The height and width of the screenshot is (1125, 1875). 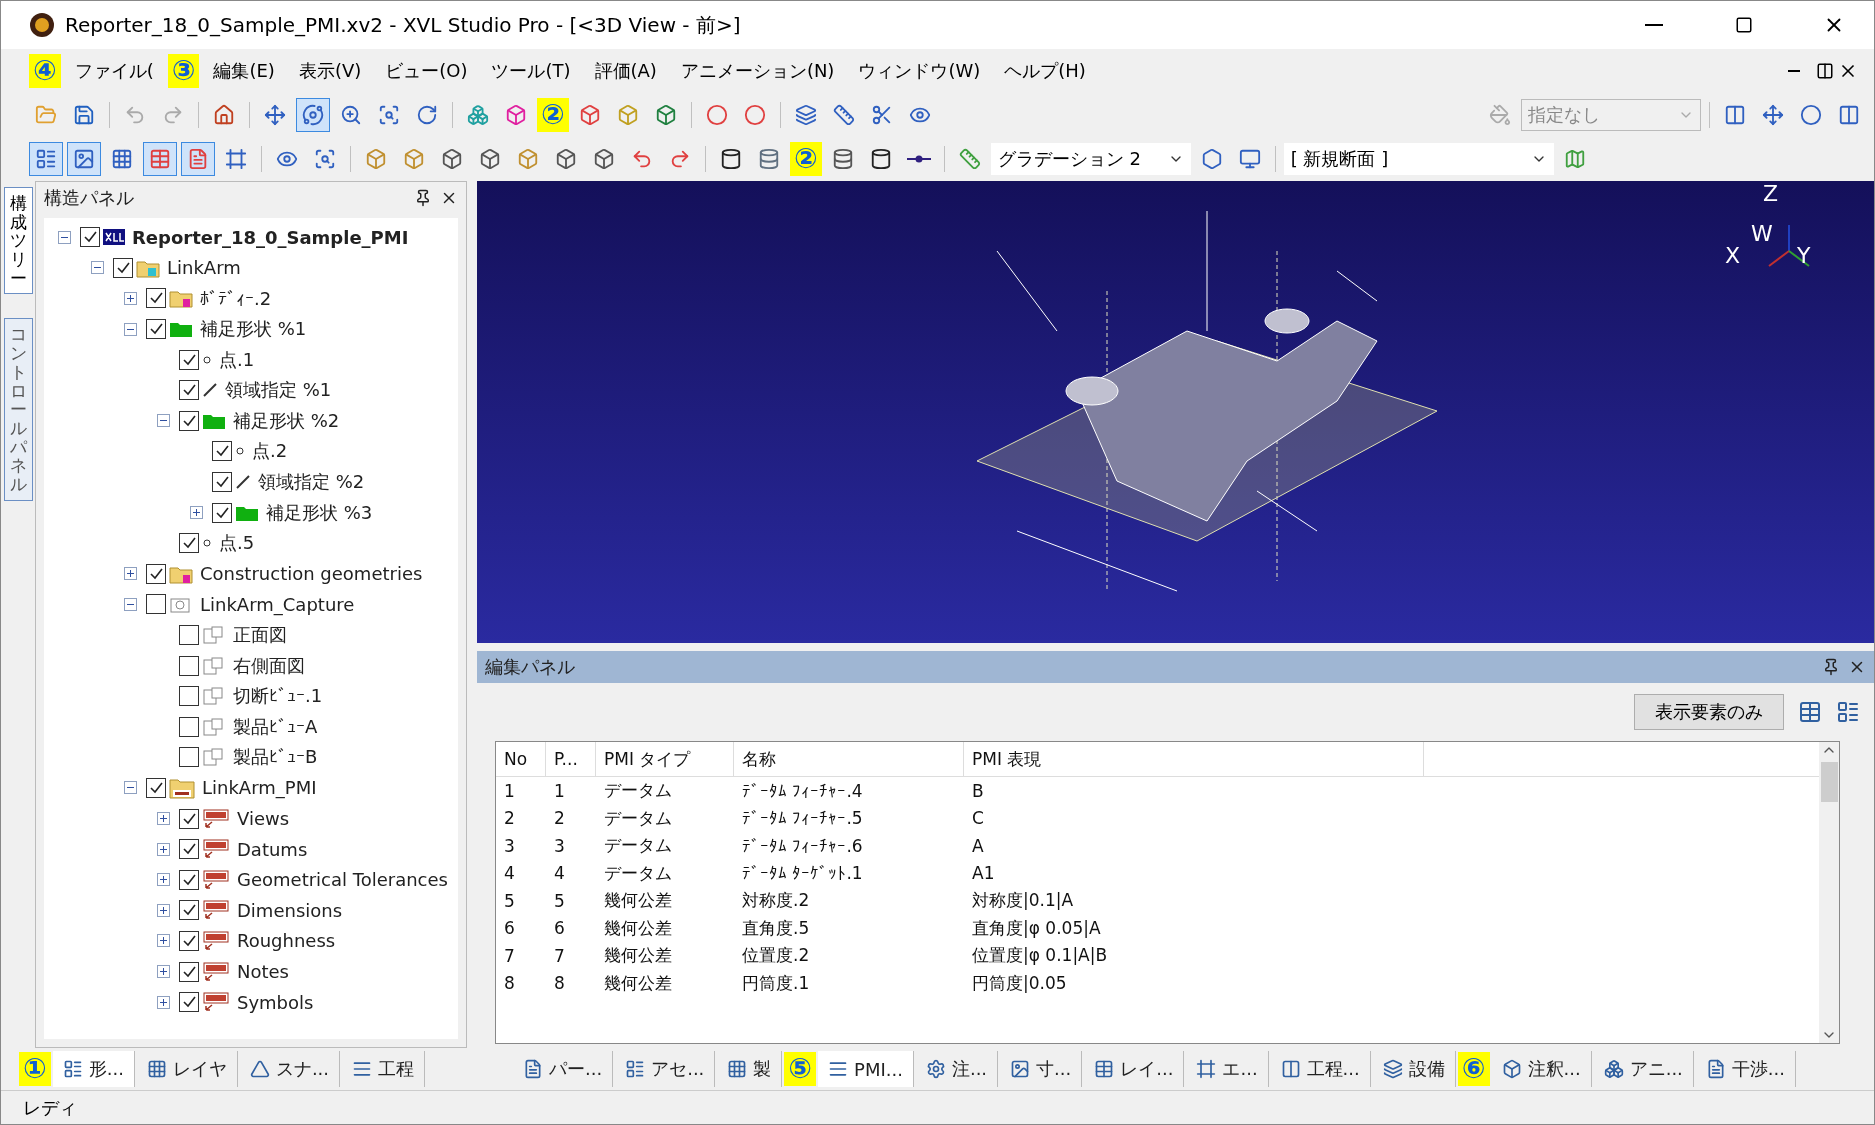 I want to click on tree-item-label: Reporter_18_0_Sample_PMI, so click(x=270, y=237).